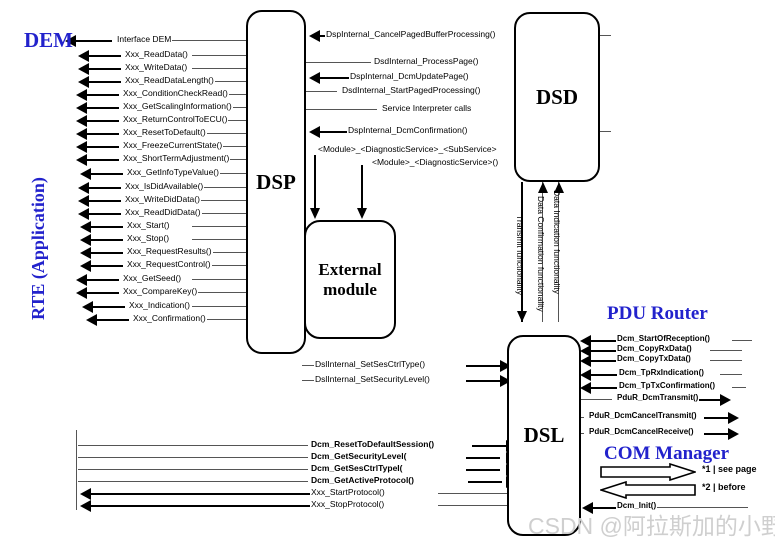 This screenshot has height=543, width=775. I want to click on row-caption: Xxx_StopProtocol(), so click(348, 504).